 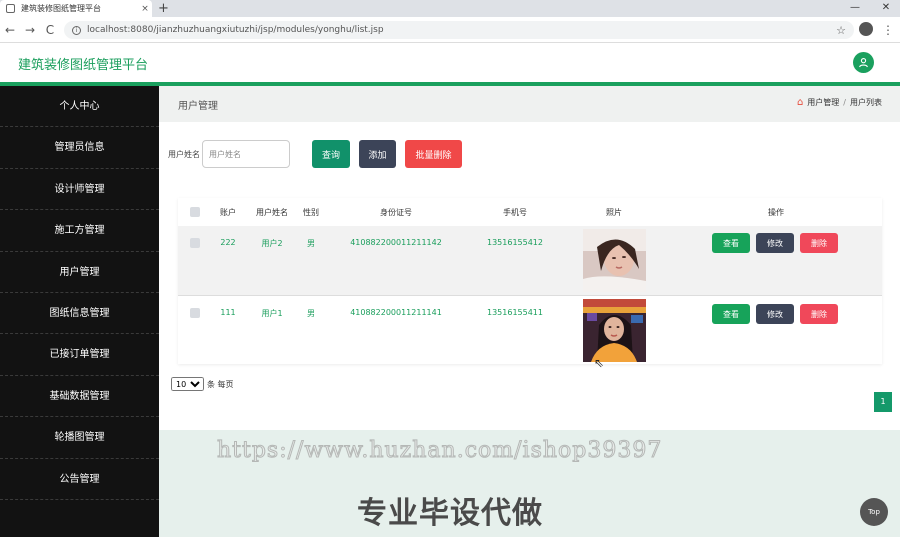 What do you see at coordinates (515, 312) in the screenshot?
I see `cell-phone: 13516155411` at bounding box center [515, 312].